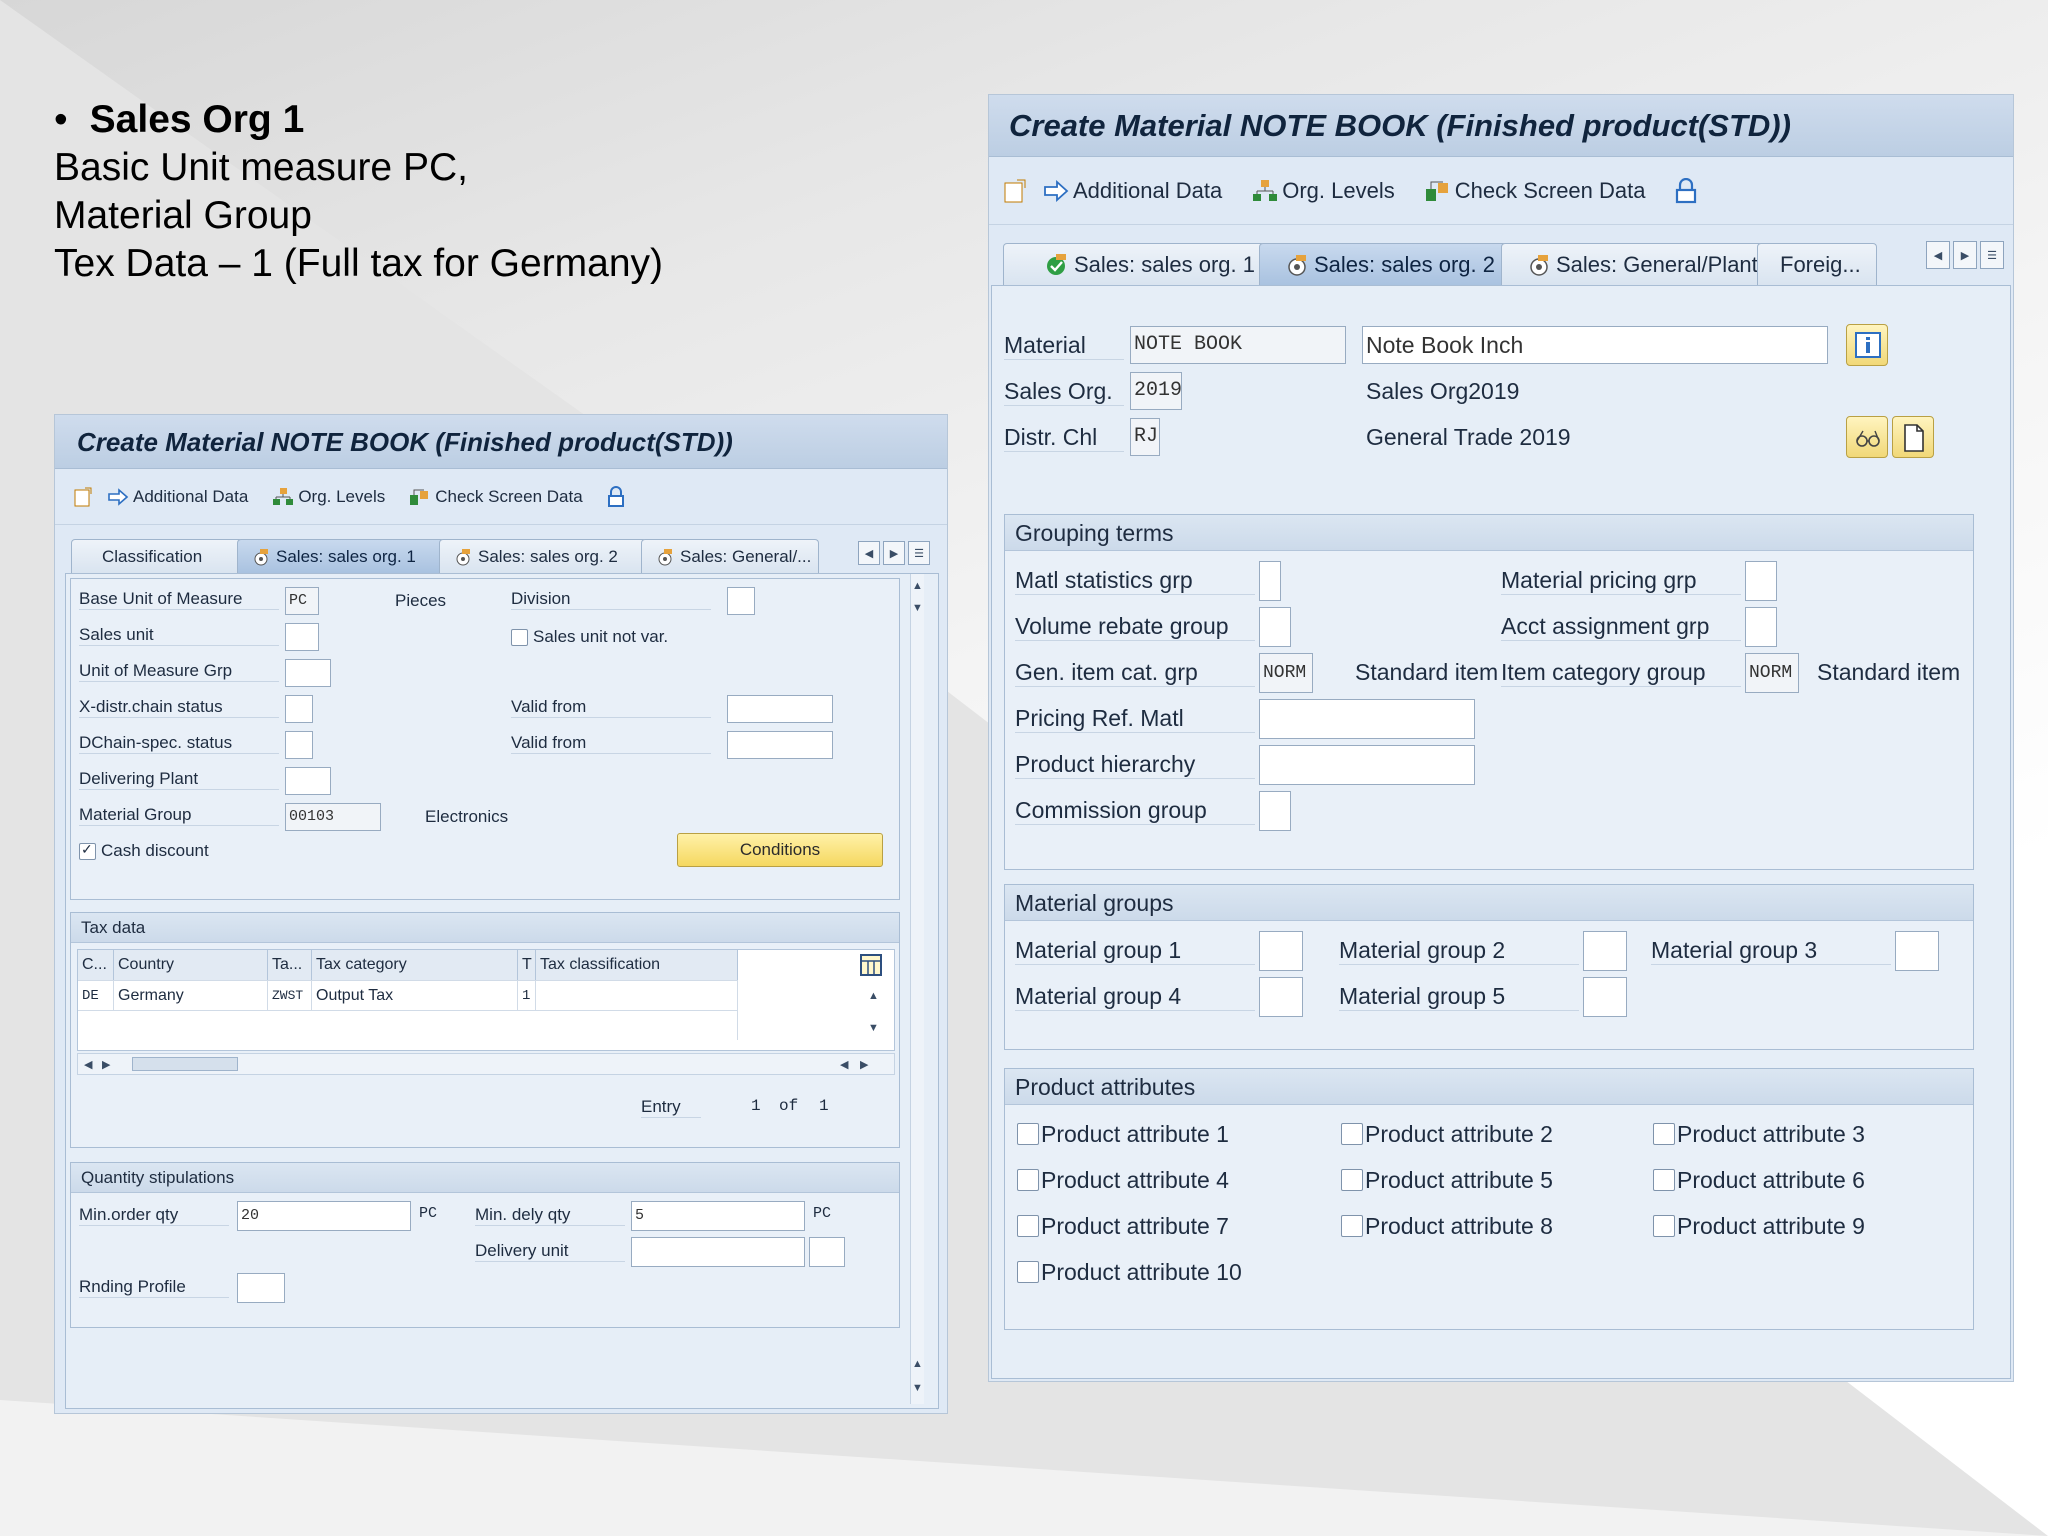  What do you see at coordinates (308, 673) in the screenshot?
I see `uom-group-field` at bounding box center [308, 673].